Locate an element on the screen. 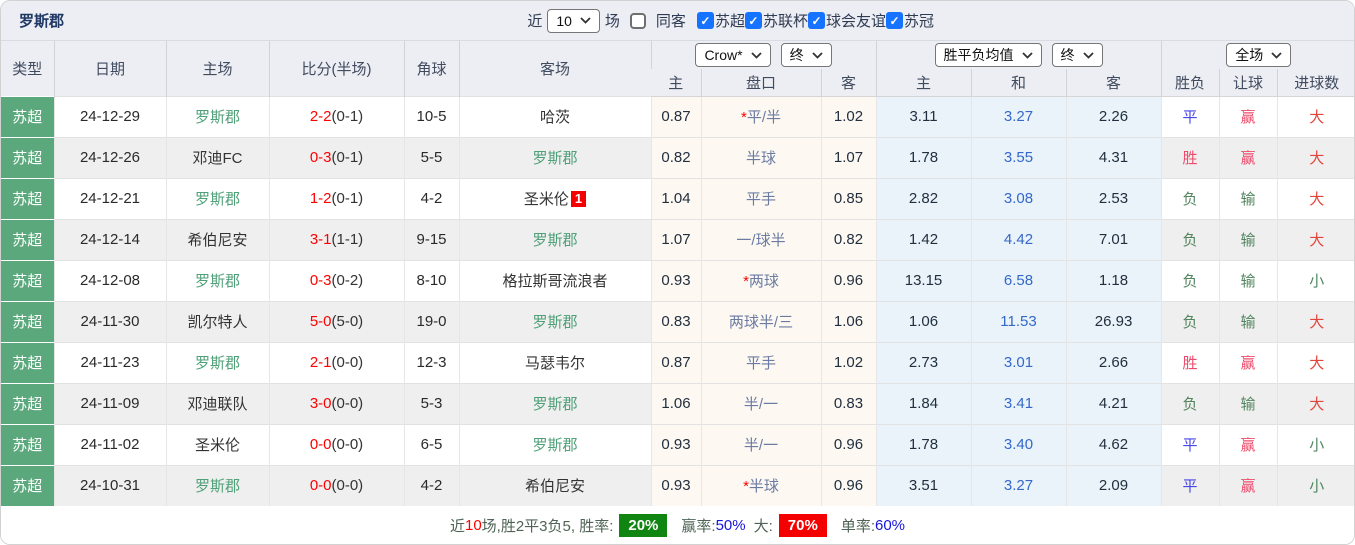 The width and height of the screenshot is (1355, 545). league-filter-group: ✓ 苏超 ✓ 苏联杯 ✓ 球会友谊 ✓ 苏冠 is located at coordinates (815, 20).